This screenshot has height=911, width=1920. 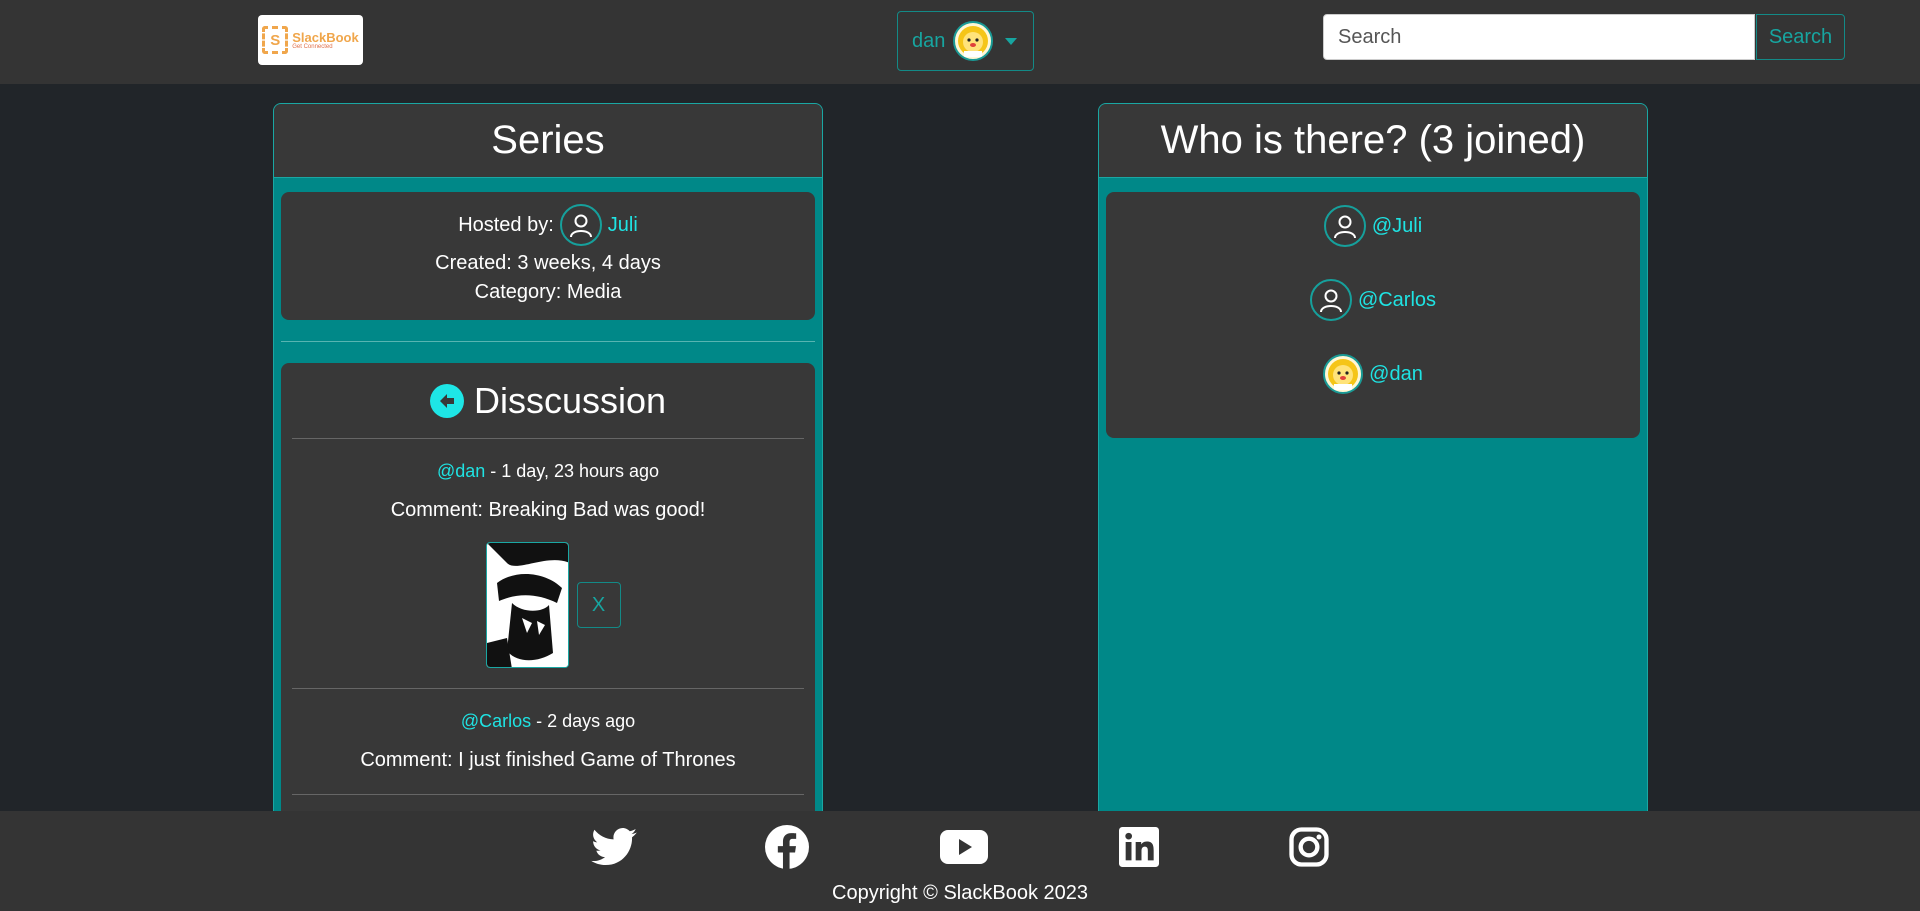 I want to click on youtube-icon, so click(x=964, y=847).